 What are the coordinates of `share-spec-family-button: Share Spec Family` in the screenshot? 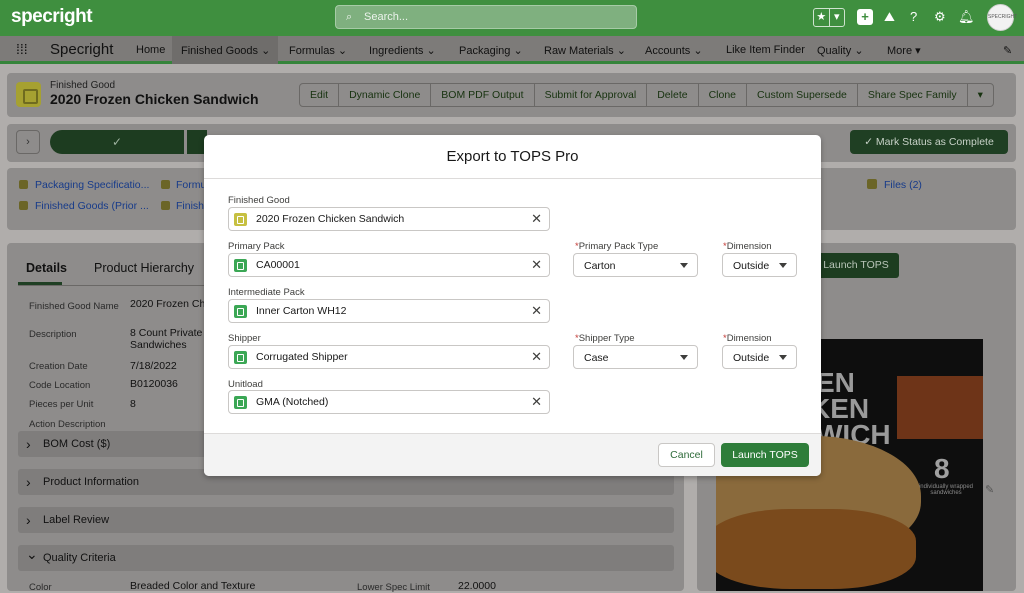 It's located at (913, 95).